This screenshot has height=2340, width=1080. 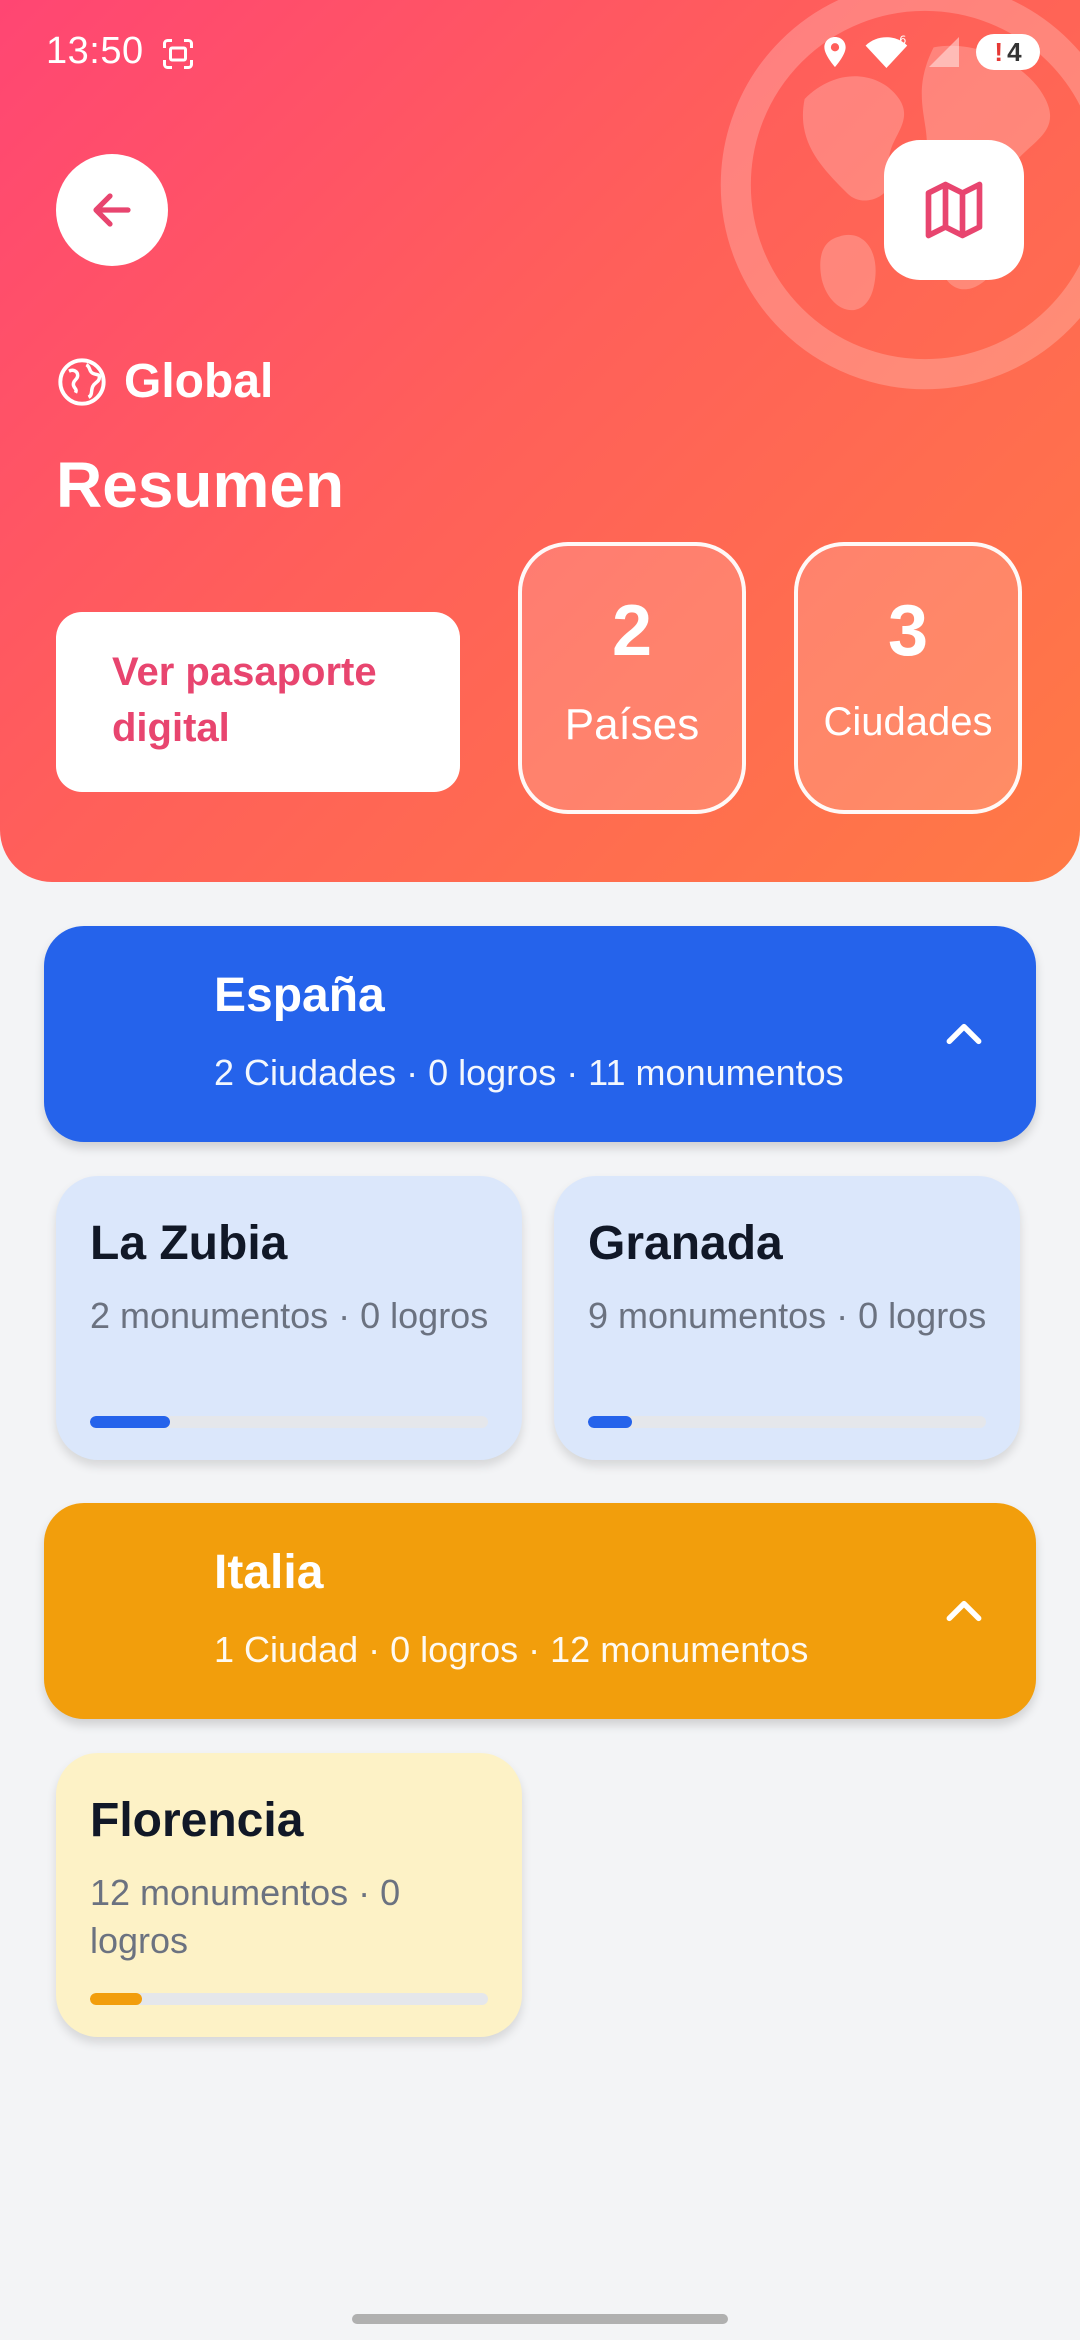 What do you see at coordinates (685, 1243) in the screenshot?
I see `city-name: Granada` at bounding box center [685, 1243].